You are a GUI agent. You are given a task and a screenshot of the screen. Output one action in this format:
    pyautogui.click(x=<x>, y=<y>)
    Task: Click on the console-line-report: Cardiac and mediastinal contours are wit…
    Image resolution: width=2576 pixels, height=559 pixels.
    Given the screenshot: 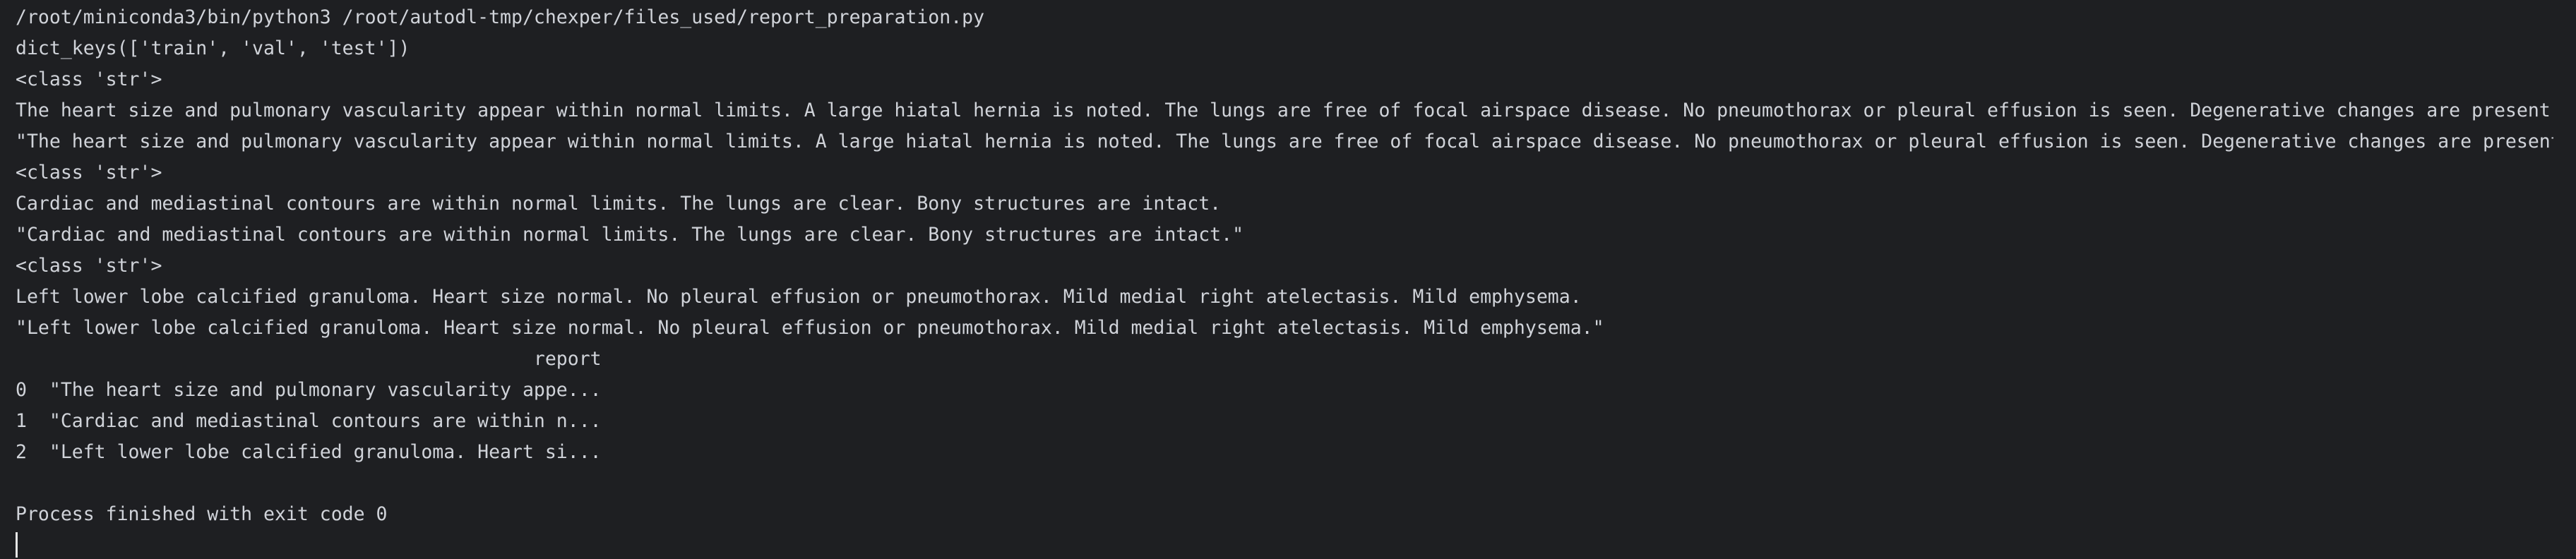 What is the action you would take?
    pyautogui.click(x=619, y=204)
    